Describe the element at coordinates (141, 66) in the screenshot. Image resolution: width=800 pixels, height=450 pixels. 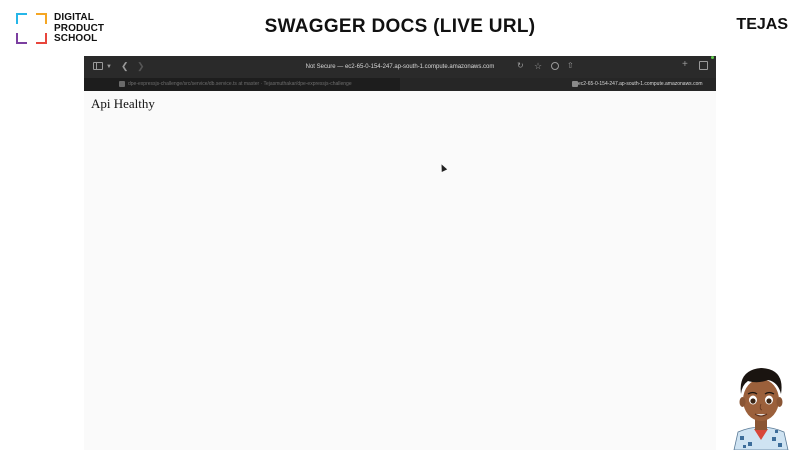
I see `forward-button: ❯` at that location.